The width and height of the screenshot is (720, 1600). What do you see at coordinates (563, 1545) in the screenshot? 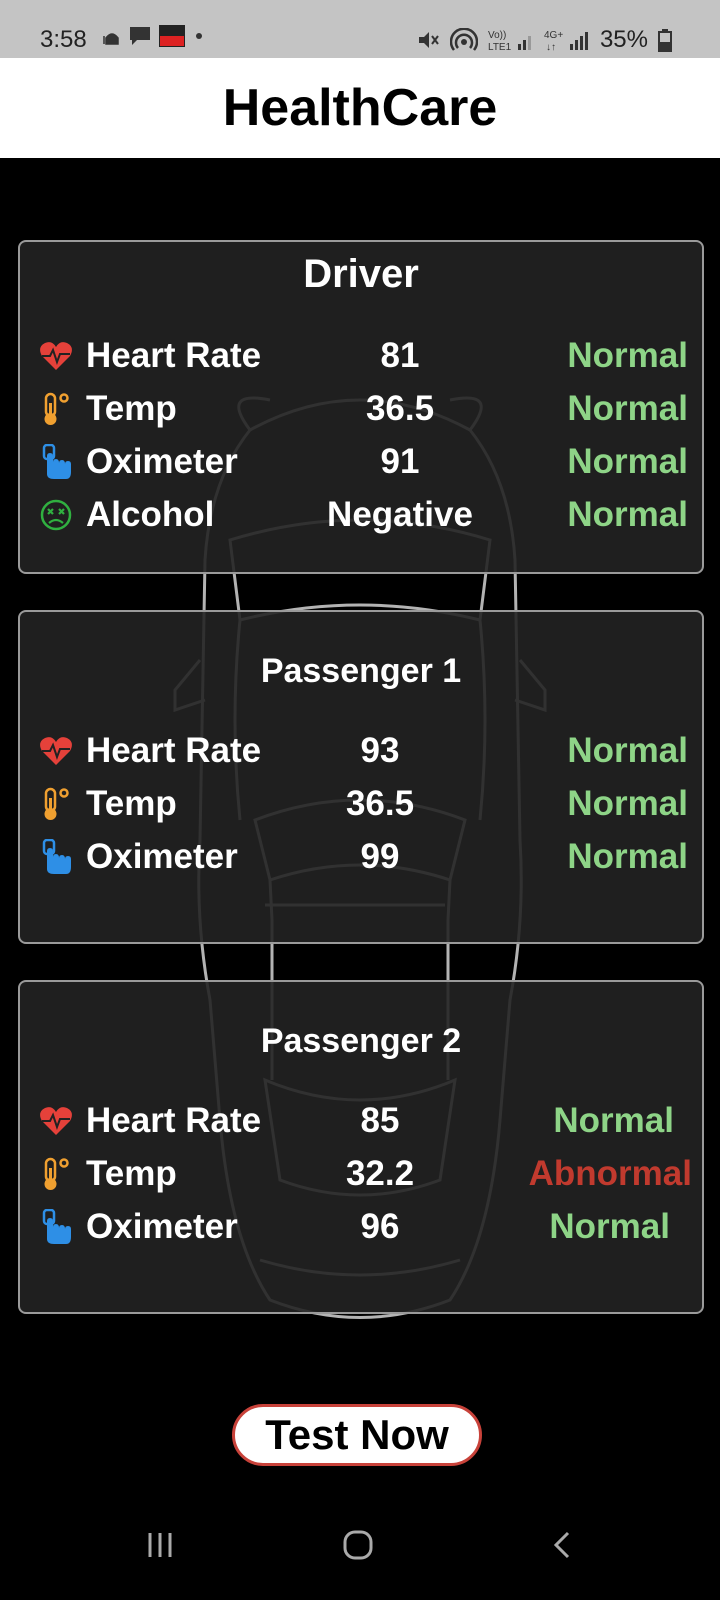
I see `back-icon` at bounding box center [563, 1545].